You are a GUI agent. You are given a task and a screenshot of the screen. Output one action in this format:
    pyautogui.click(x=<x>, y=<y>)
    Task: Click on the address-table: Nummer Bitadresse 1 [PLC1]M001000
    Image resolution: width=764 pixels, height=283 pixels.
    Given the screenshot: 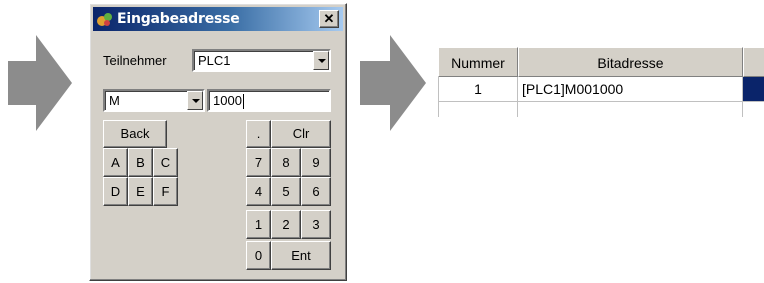 What is the action you would take?
    pyautogui.click(x=601, y=82)
    